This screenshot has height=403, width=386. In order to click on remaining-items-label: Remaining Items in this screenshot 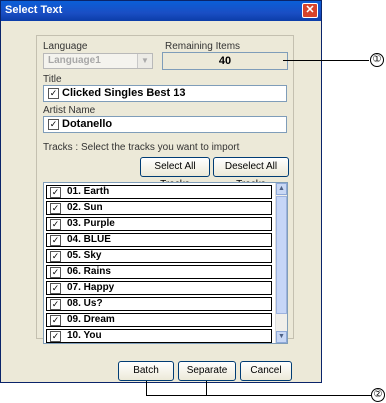, I will do `click(203, 46)`.